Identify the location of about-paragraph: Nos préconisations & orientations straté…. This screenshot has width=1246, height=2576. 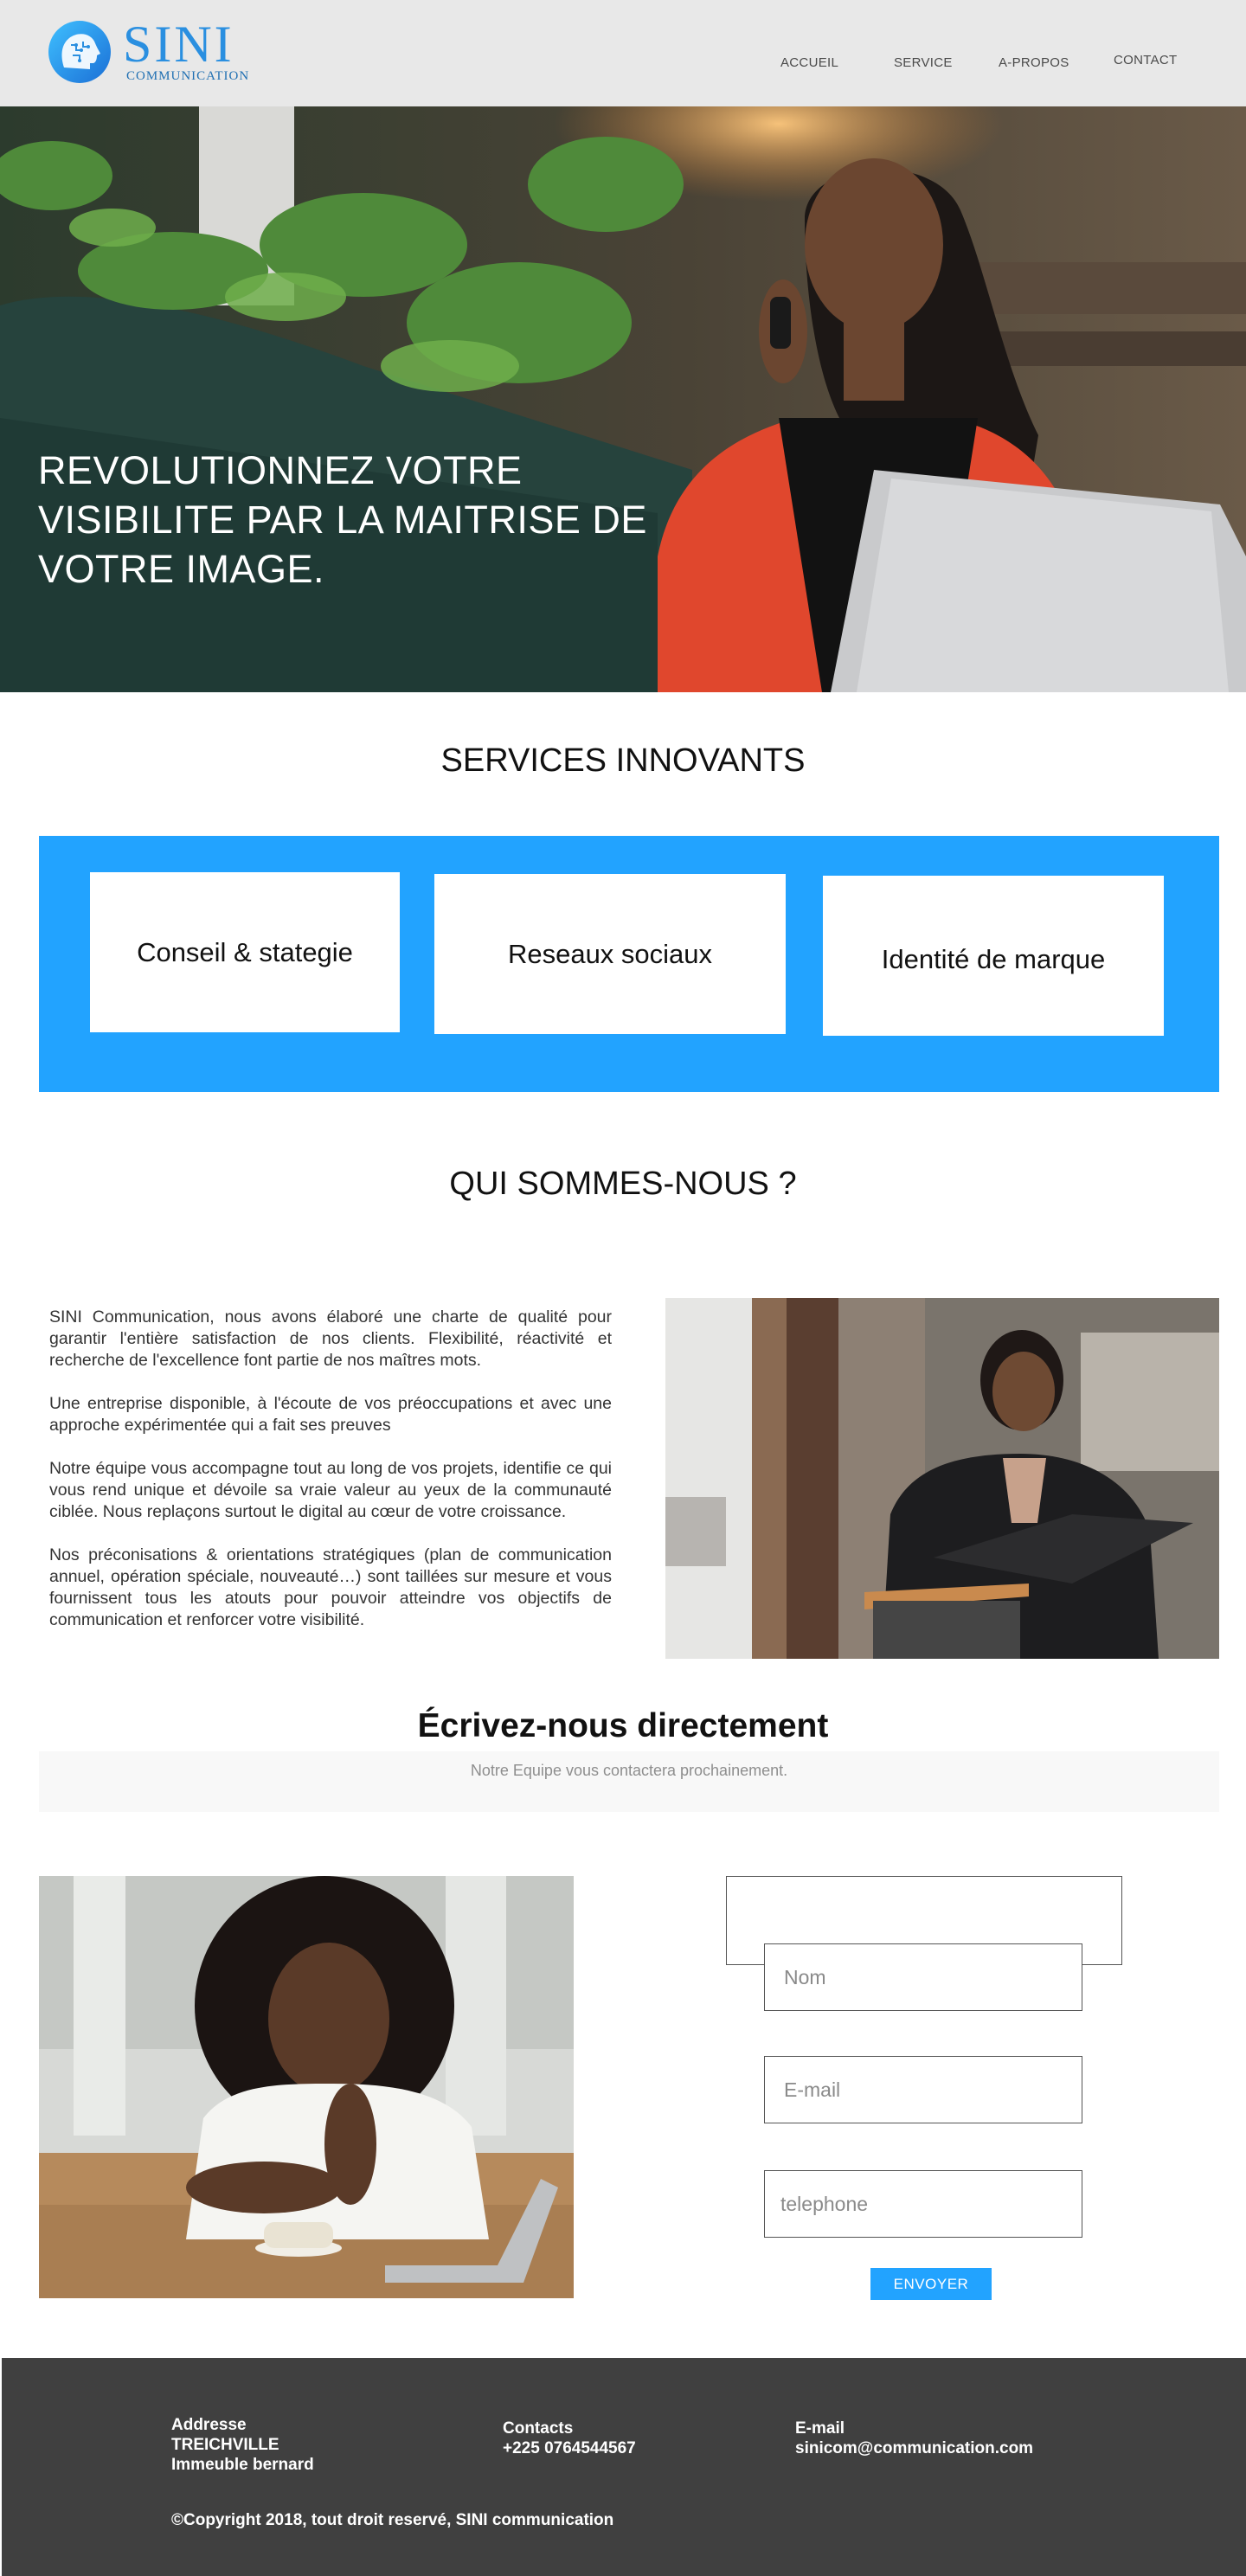
(331, 1587).